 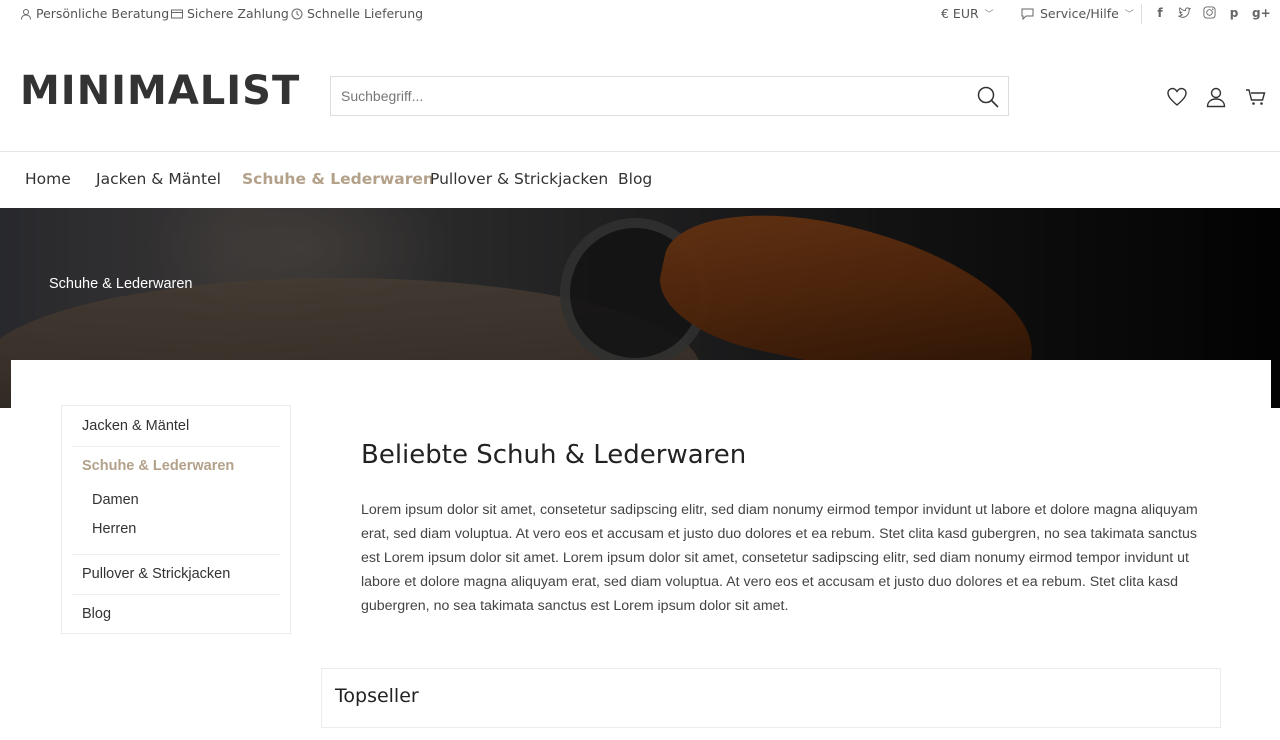 I want to click on user-icon, so click(x=26, y=14).